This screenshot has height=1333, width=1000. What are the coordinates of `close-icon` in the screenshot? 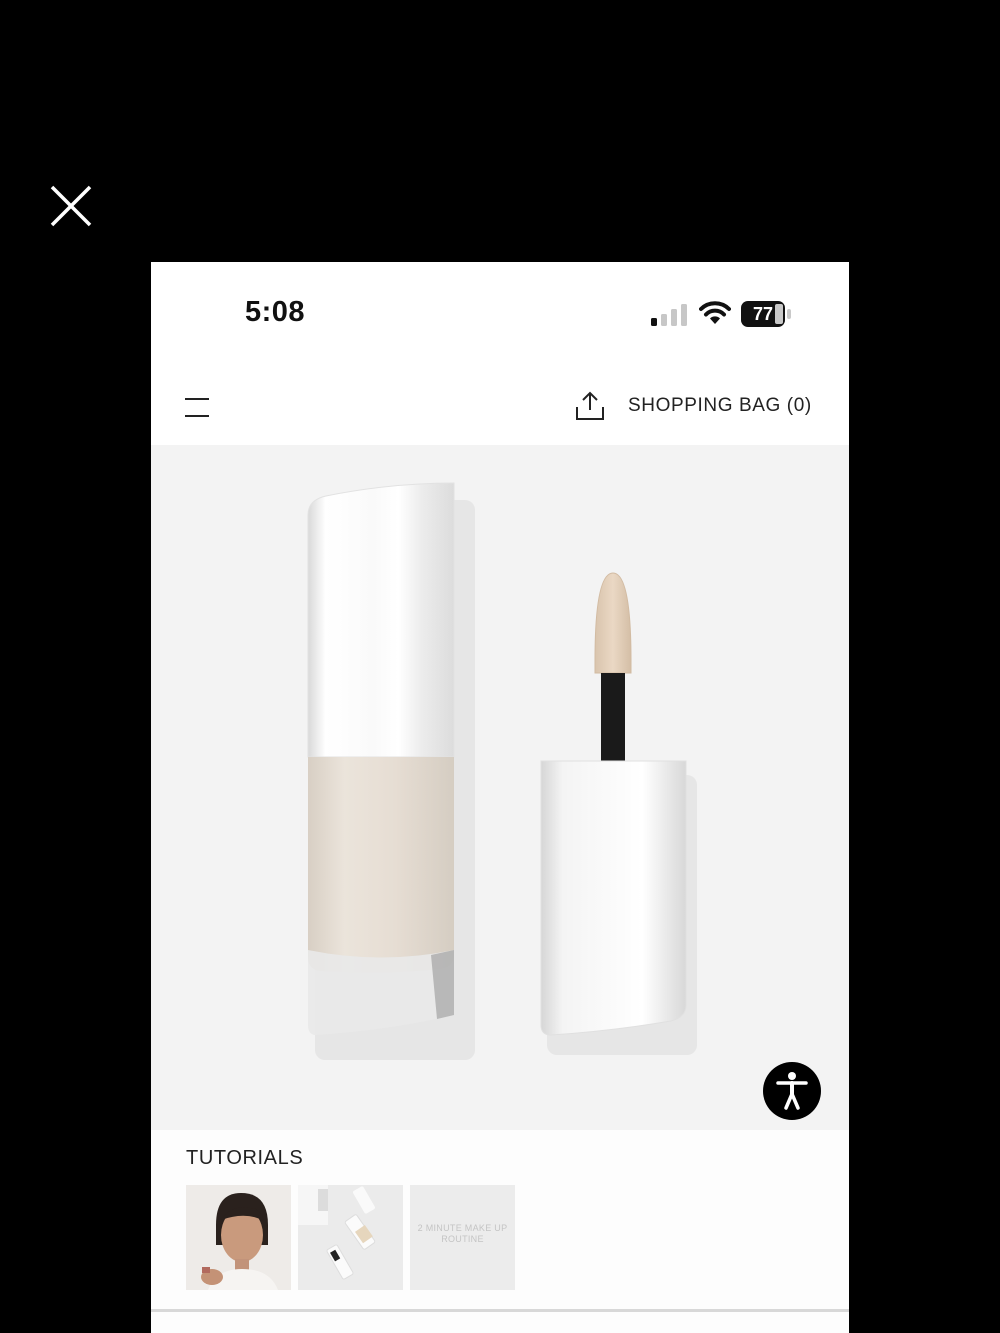 It's located at (71, 206).